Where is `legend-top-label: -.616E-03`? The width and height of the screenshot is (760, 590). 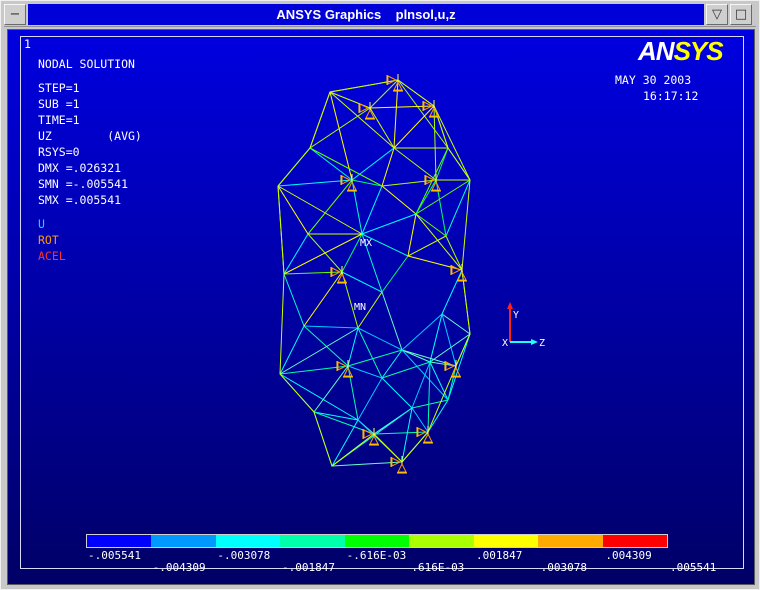 legend-top-label: -.616E-03 is located at coordinates (376, 555).